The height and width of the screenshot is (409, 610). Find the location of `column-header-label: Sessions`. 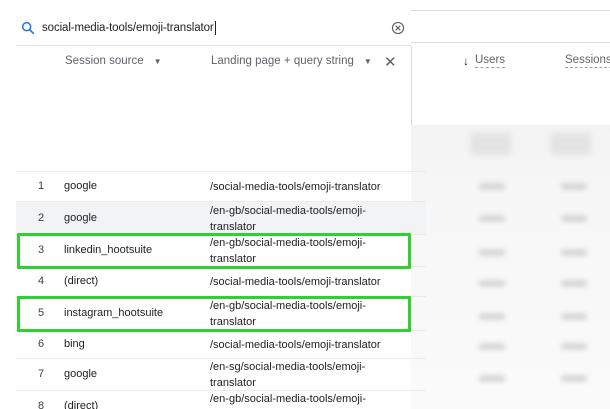

column-header-label: Sessions is located at coordinates (587, 61).